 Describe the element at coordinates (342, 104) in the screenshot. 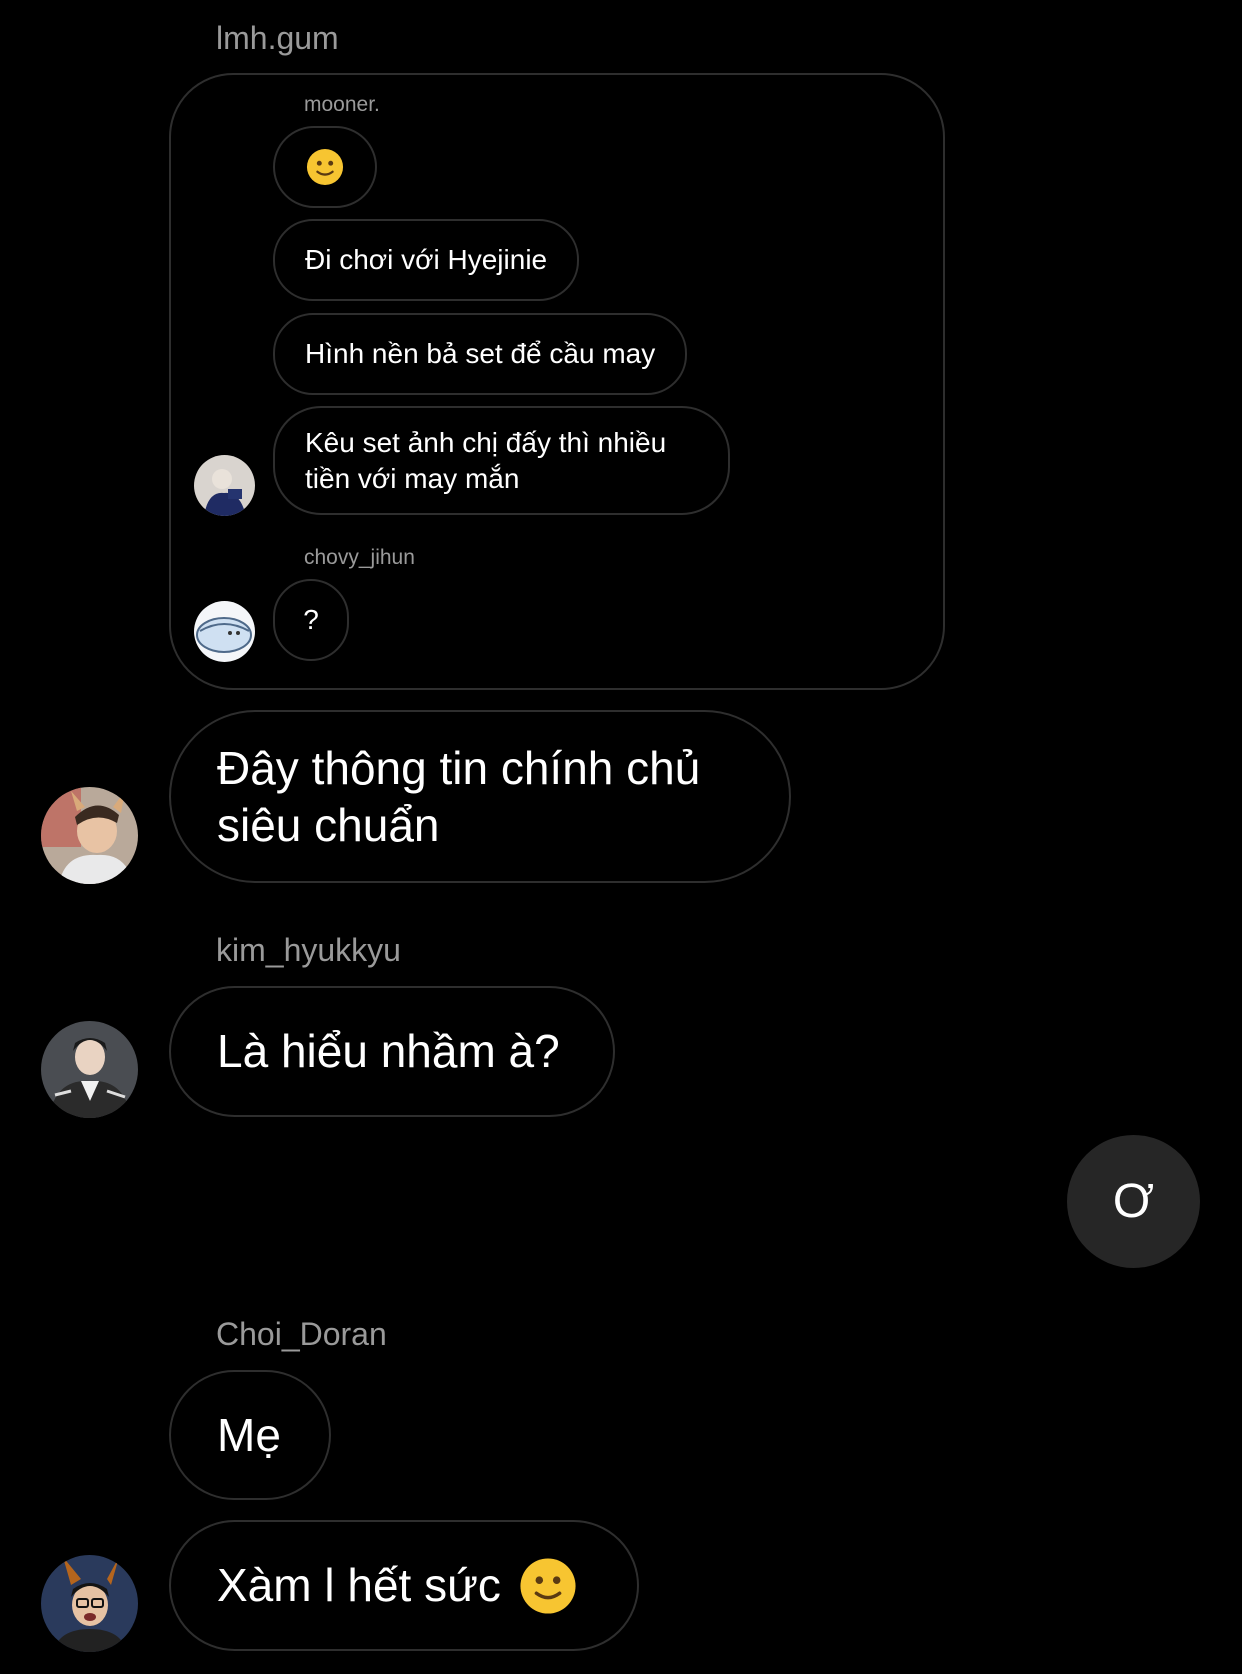

I see `quoted-sender-name-mooner: mooner.` at that location.